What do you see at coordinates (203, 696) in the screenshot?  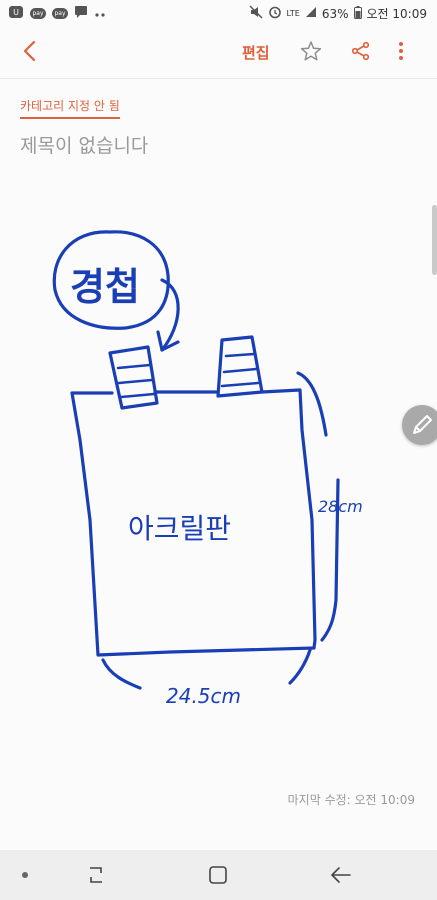 I see `drawing-text-width: 24.5cm` at bounding box center [203, 696].